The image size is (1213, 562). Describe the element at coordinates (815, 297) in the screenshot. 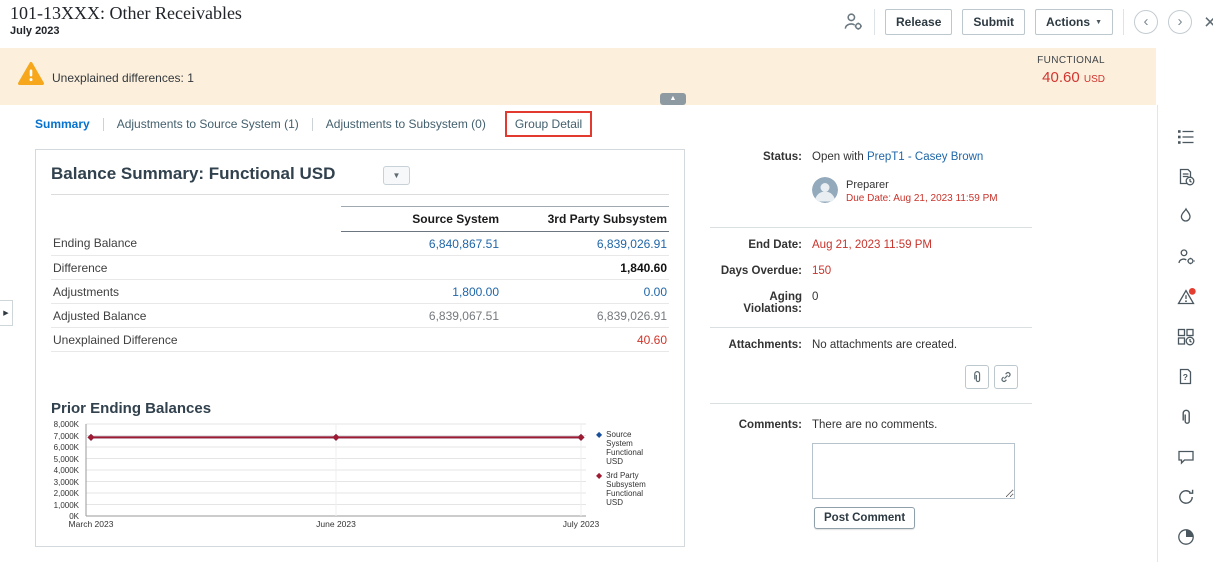

I see `aging-violations-value: 0` at that location.